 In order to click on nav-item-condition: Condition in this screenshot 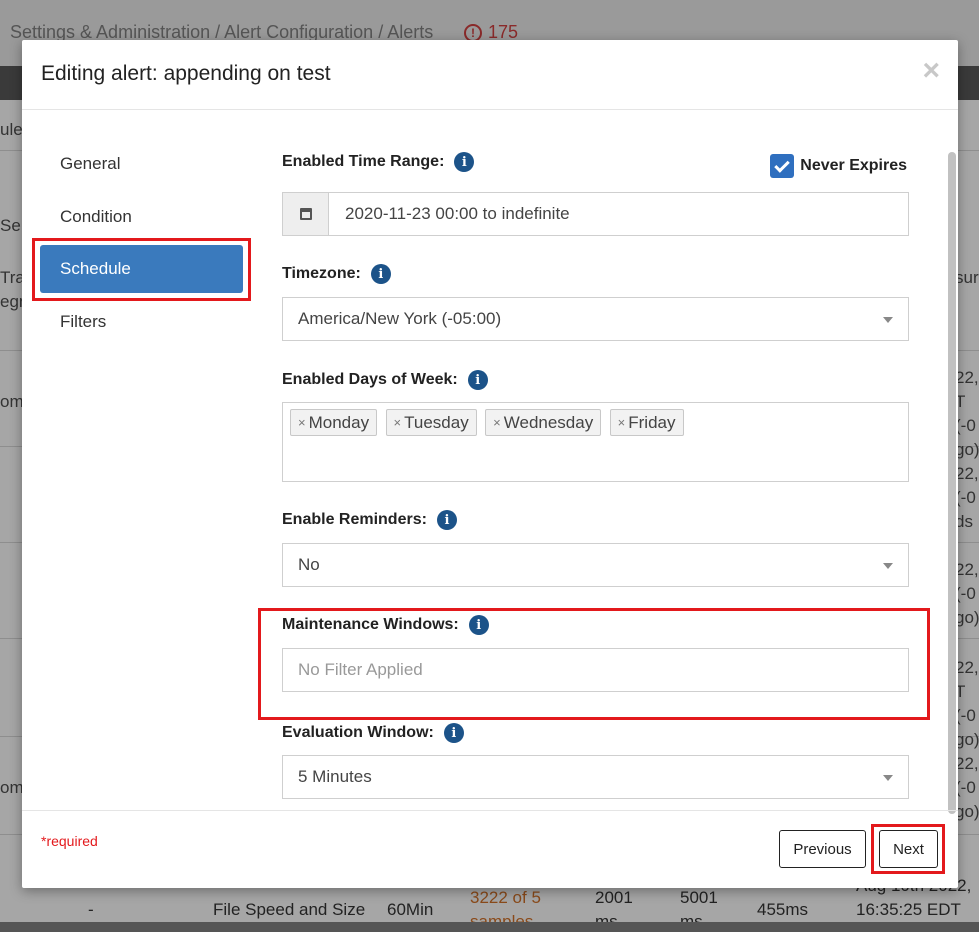, I will do `click(141, 217)`.